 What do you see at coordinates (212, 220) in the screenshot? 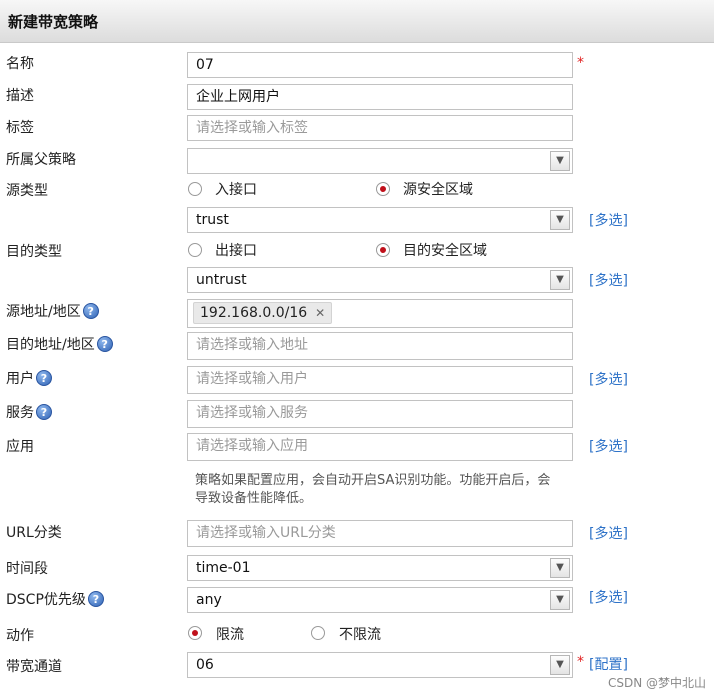
I see `source-zone-value: trust` at bounding box center [212, 220].